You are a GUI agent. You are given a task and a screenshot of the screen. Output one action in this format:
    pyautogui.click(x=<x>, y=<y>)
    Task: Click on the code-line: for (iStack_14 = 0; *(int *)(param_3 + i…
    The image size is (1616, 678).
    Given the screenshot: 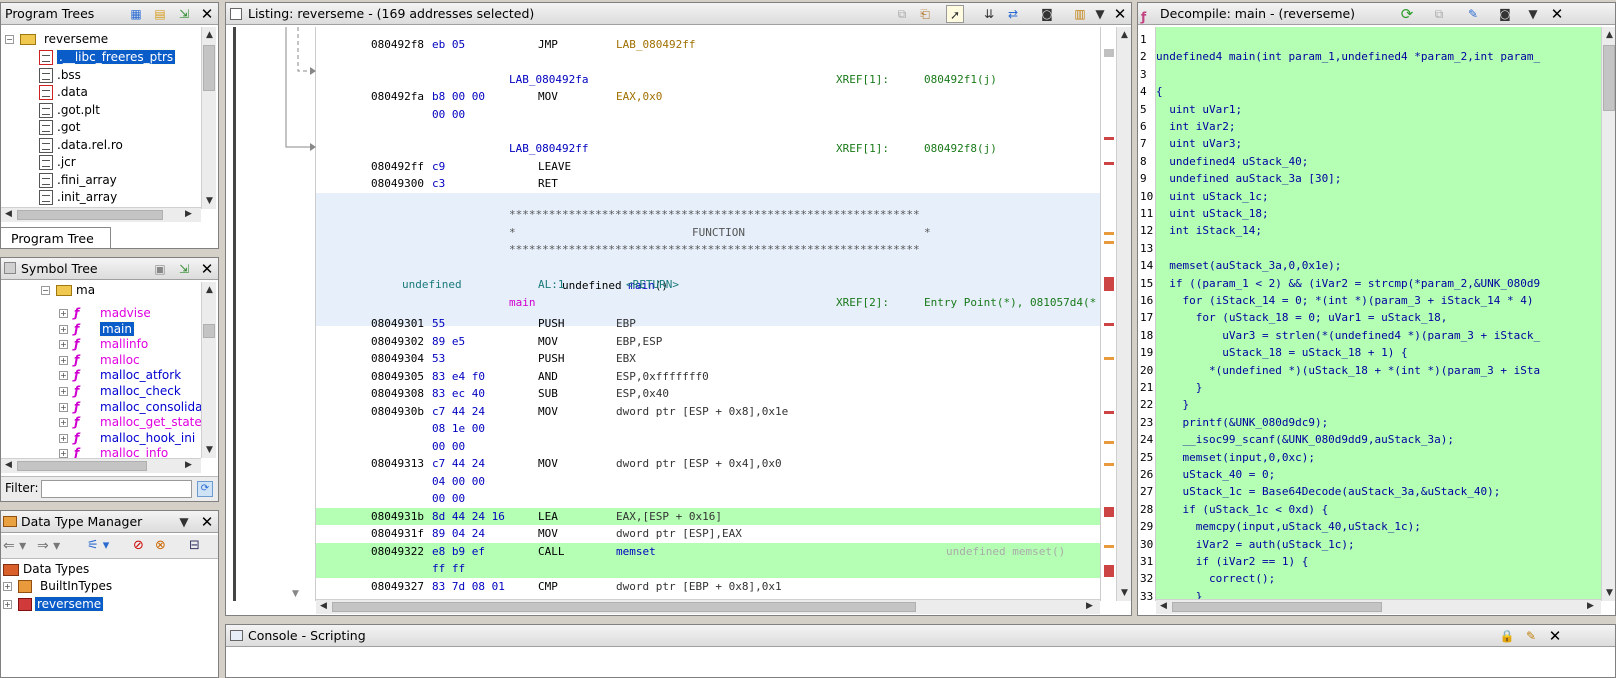 What is the action you would take?
    pyautogui.click(x=1378, y=300)
    